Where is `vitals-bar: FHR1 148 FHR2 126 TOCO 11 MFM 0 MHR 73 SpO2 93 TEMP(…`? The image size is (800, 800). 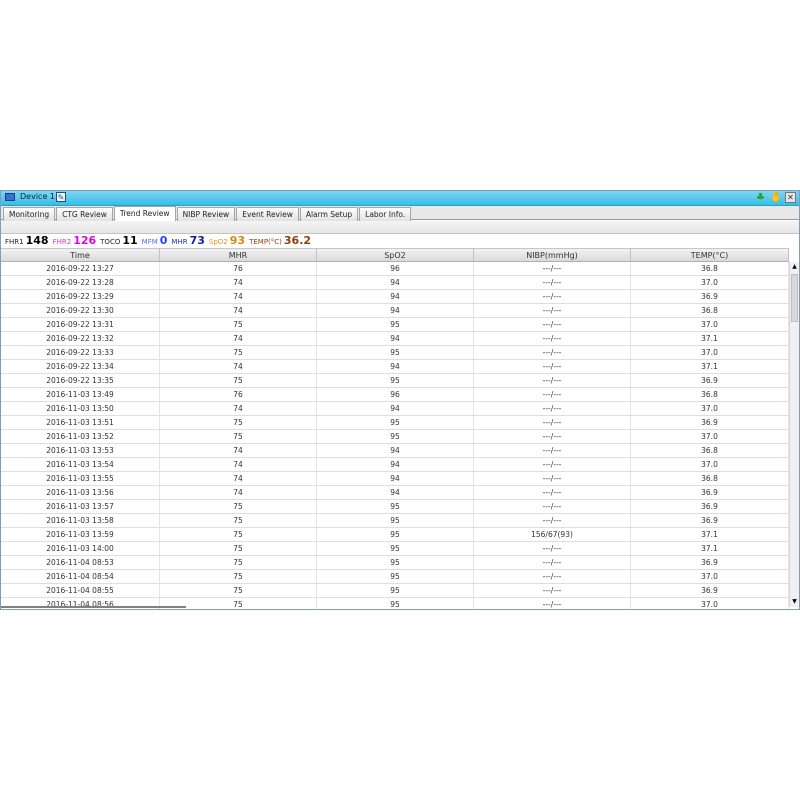 vitals-bar: FHR1 148 FHR2 126 TOCO 11 MFM 0 MHR 73 SpO2 93 TEMP(… is located at coordinates (160, 240).